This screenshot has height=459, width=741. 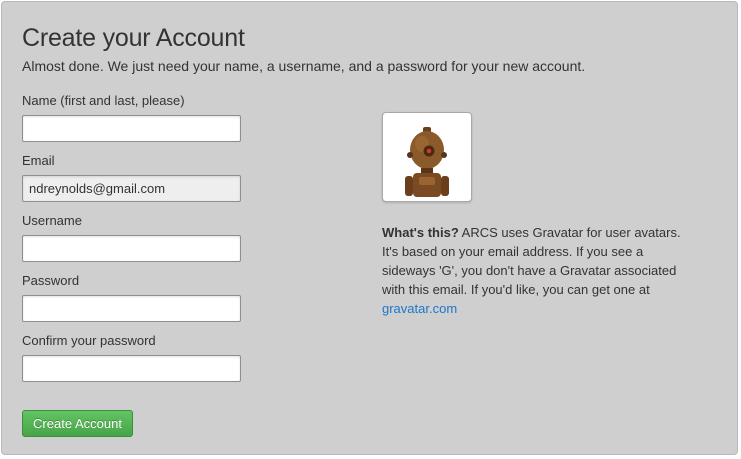 I want to click on gravatar-avatar, so click(x=427, y=157).